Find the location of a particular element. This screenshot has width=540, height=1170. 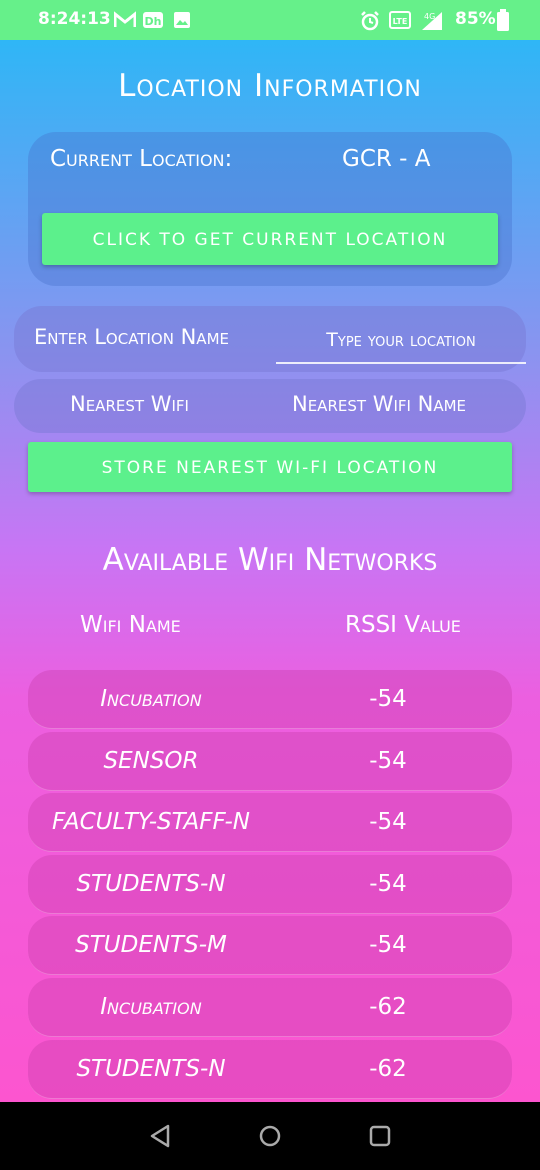

wifi-network-name: STUDENTS-M is located at coordinates (151, 945).